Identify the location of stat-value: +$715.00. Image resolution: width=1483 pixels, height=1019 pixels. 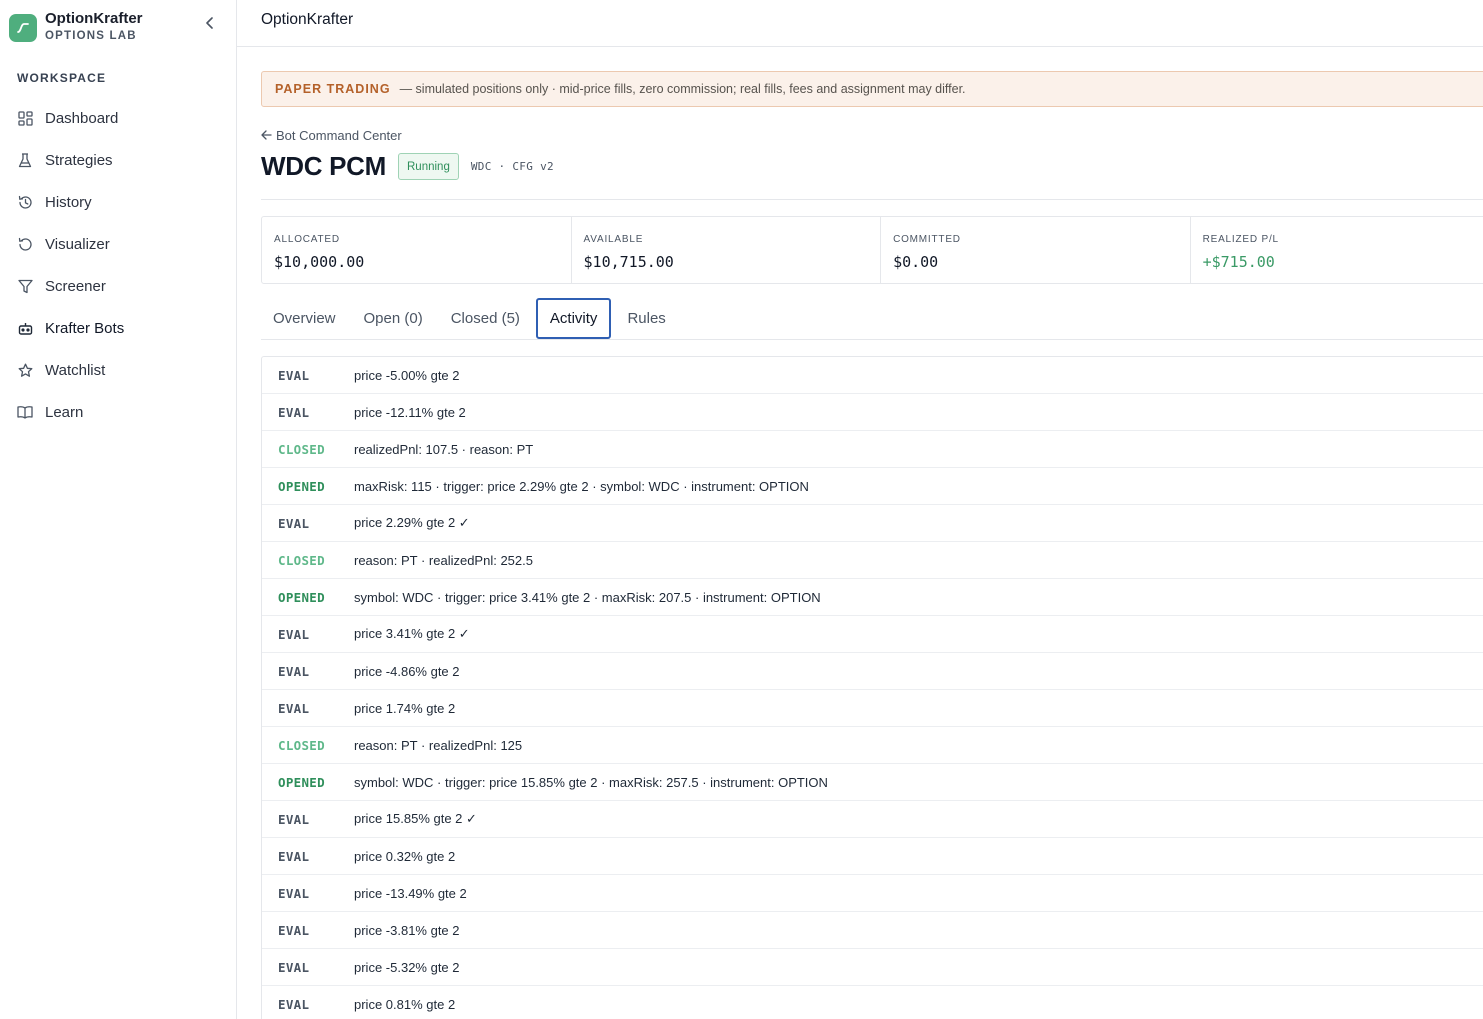
(1238, 262).